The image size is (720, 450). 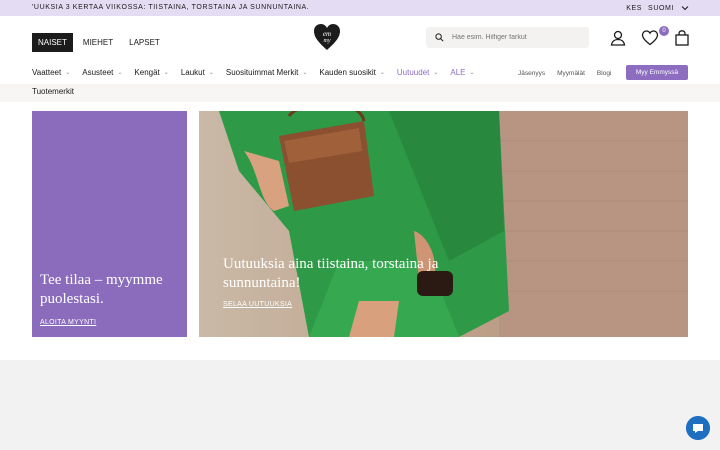 What do you see at coordinates (52, 42) in the screenshot?
I see `tab-naiset: NAISET` at bounding box center [52, 42].